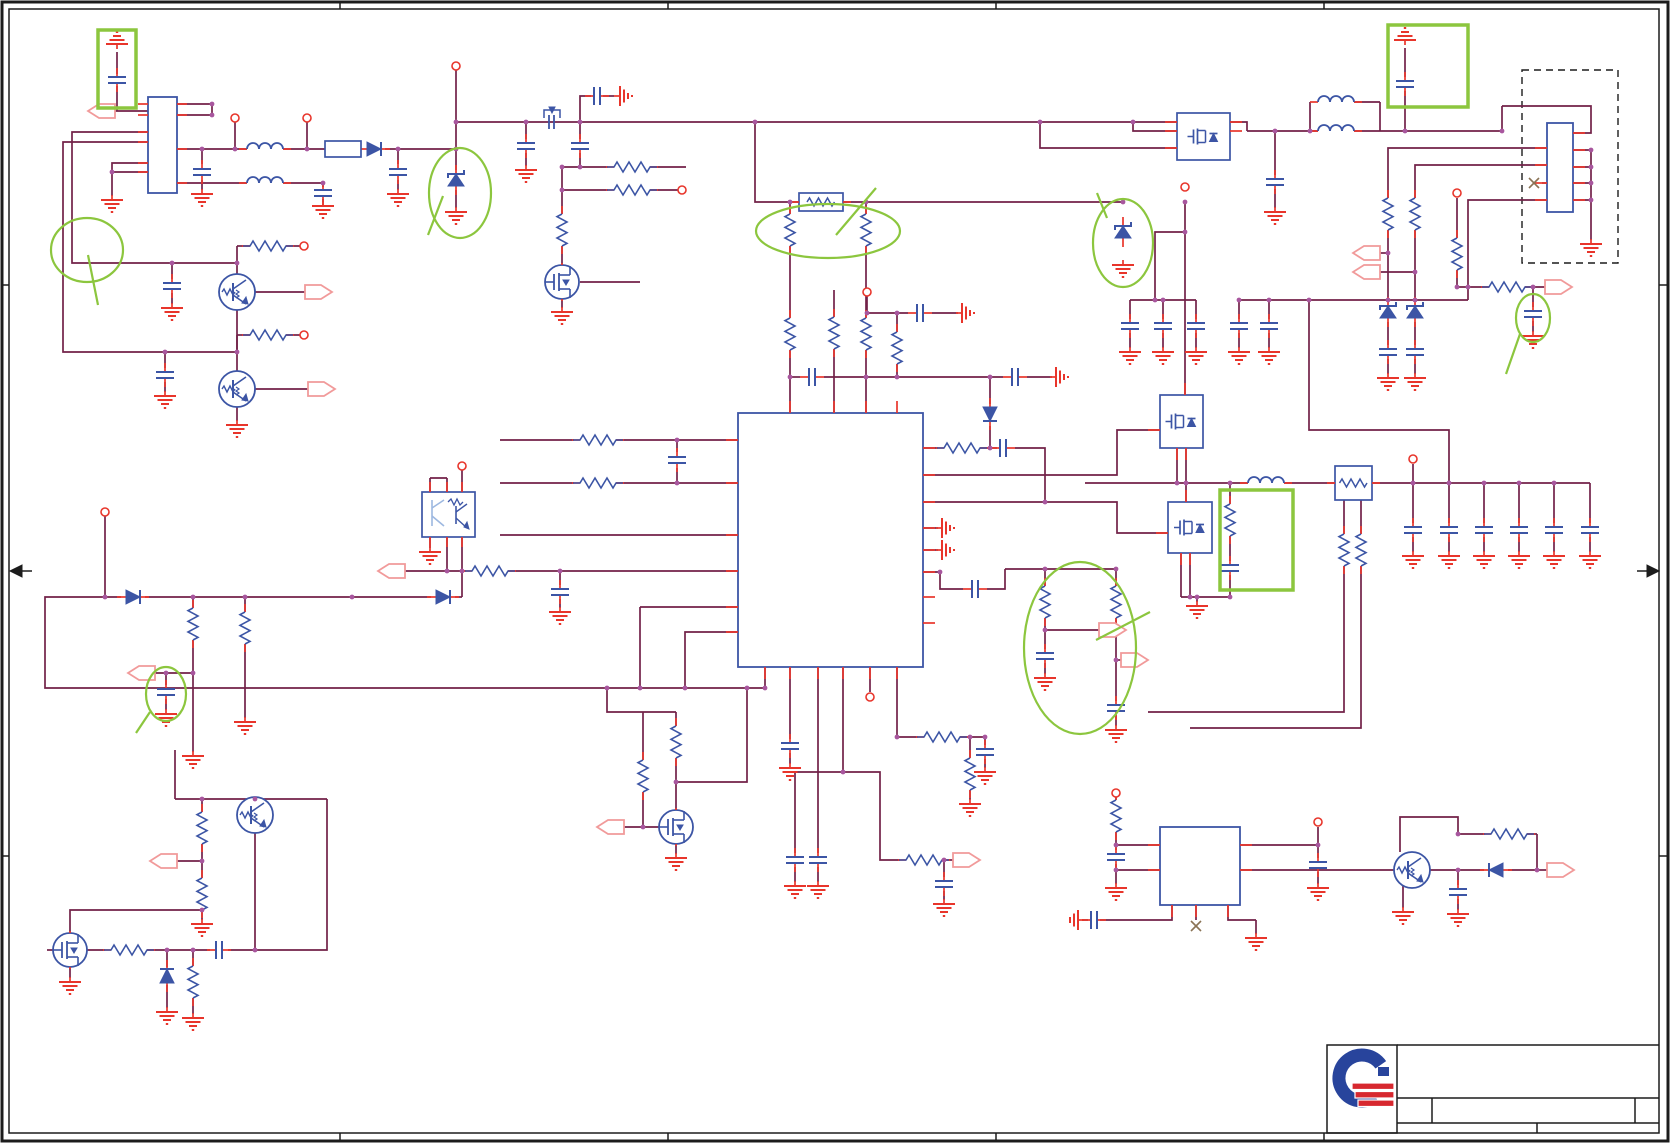 This screenshot has height=1143, width=1670. I want to click on optocoupler, so click(448, 514).